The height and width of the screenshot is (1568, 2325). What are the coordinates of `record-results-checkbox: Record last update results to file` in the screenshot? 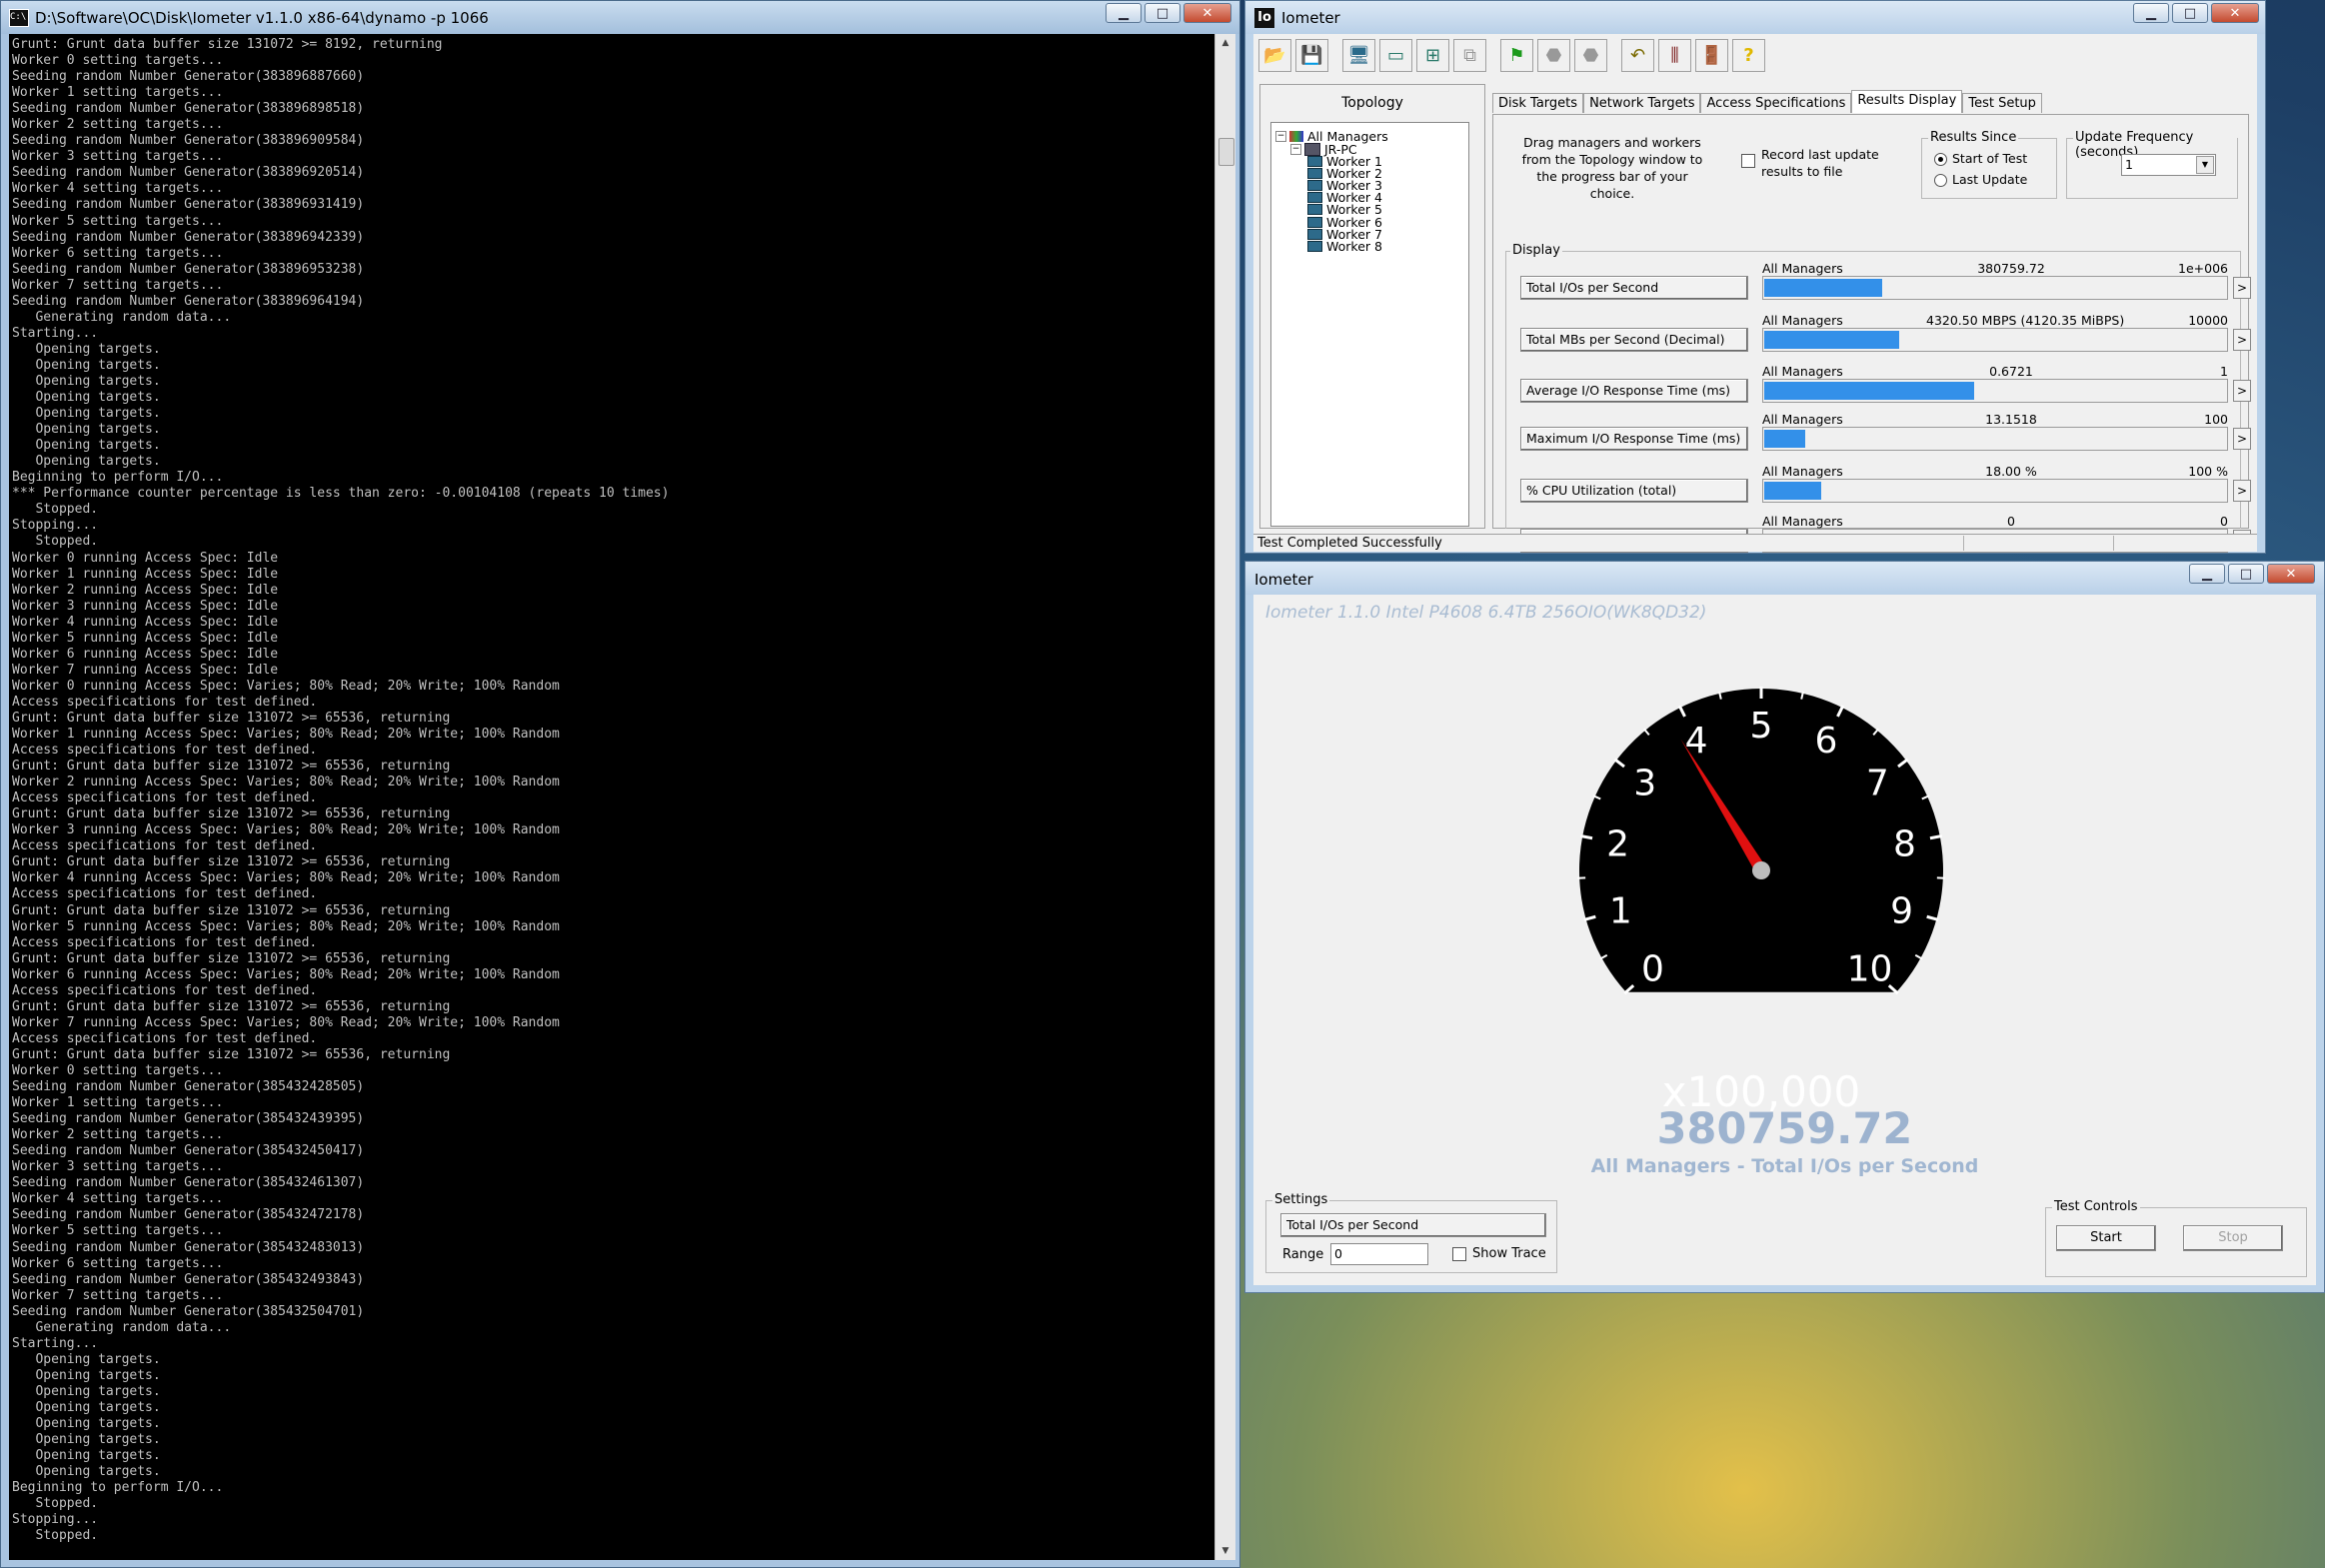 It's located at (1821, 163).